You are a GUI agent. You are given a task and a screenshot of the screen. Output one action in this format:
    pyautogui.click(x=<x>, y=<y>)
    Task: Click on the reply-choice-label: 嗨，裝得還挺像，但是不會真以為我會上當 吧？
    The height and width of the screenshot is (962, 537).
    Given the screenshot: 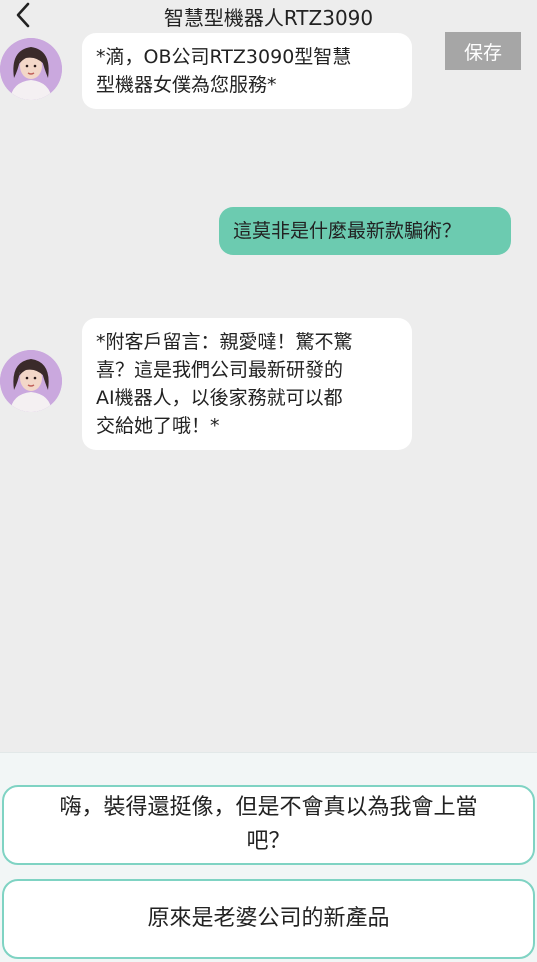 What is the action you would take?
    pyautogui.click(x=268, y=824)
    